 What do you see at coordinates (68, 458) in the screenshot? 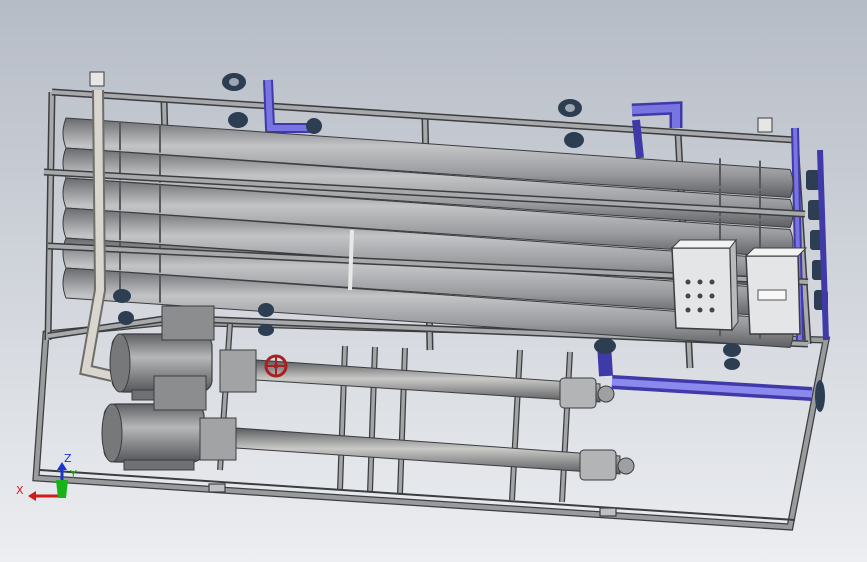
I see `z-axis-label: Z` at bounding box center [68, 458].